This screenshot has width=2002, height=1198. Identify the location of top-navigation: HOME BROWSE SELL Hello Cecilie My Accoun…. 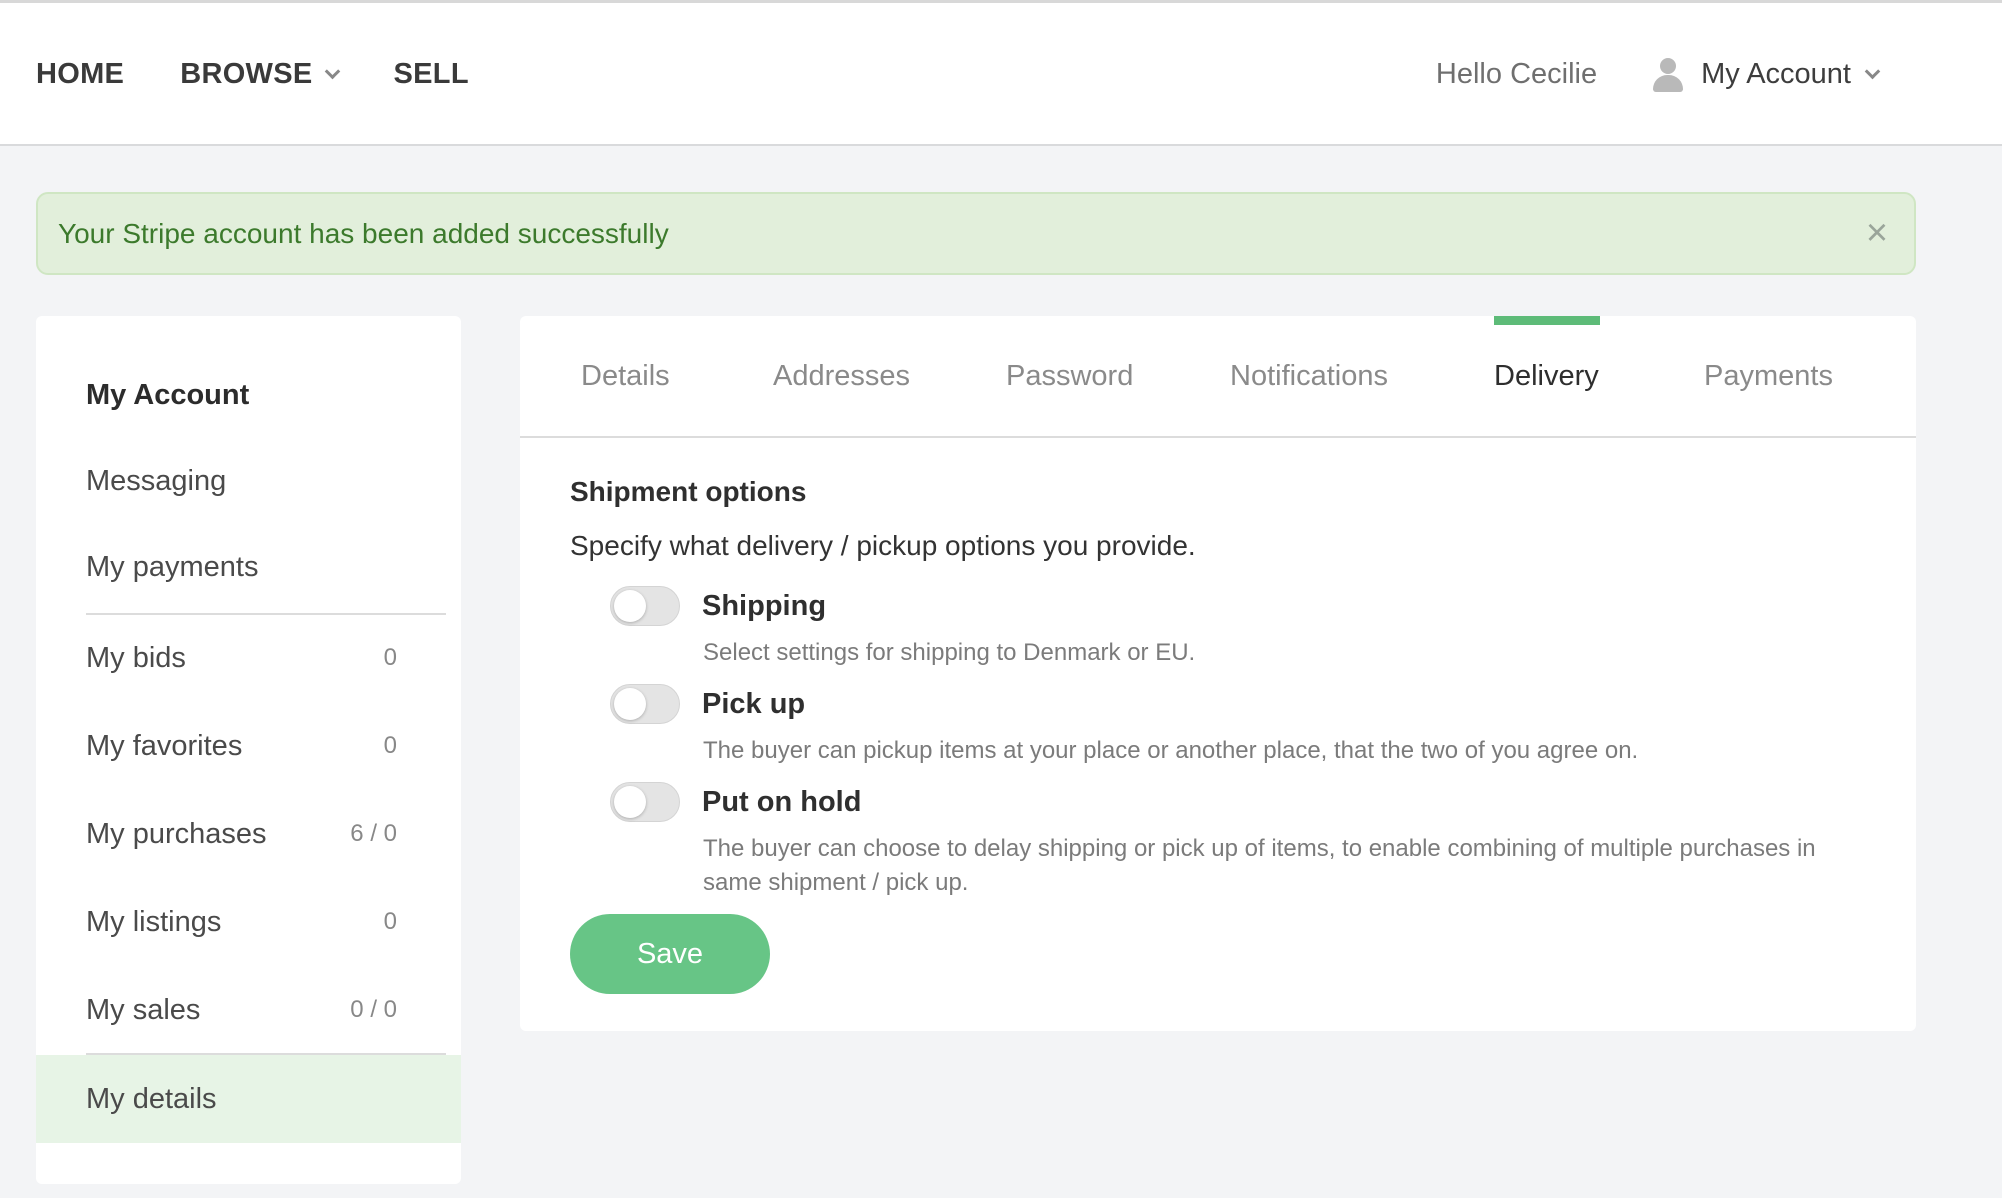
(1001, 73).